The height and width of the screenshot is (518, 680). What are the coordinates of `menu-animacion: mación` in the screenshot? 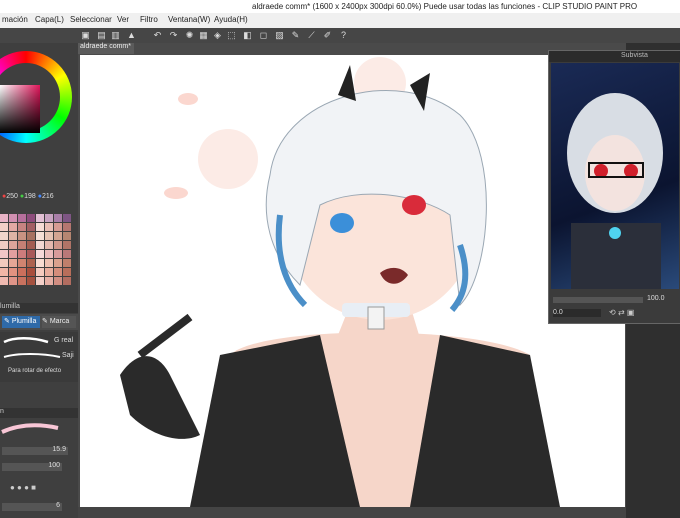 It's located at (15, 19).